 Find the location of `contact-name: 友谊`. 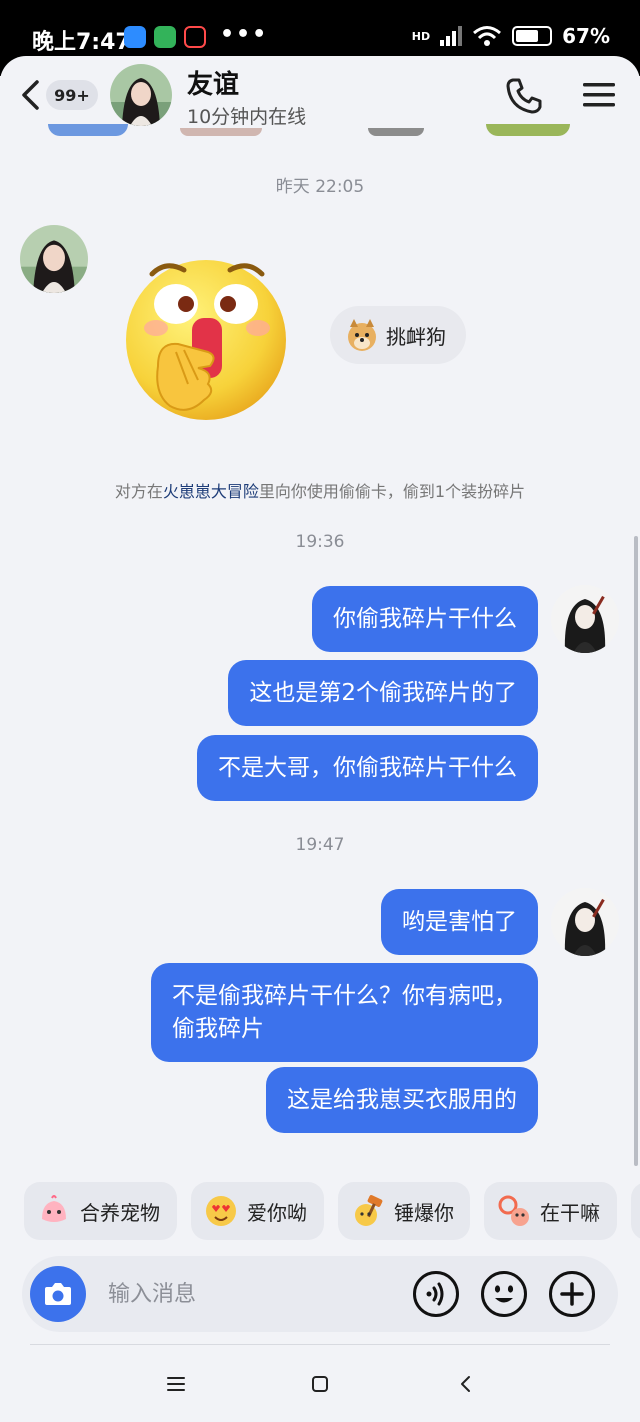

contact-name: 友谊 is located at coordinates (213, 85).